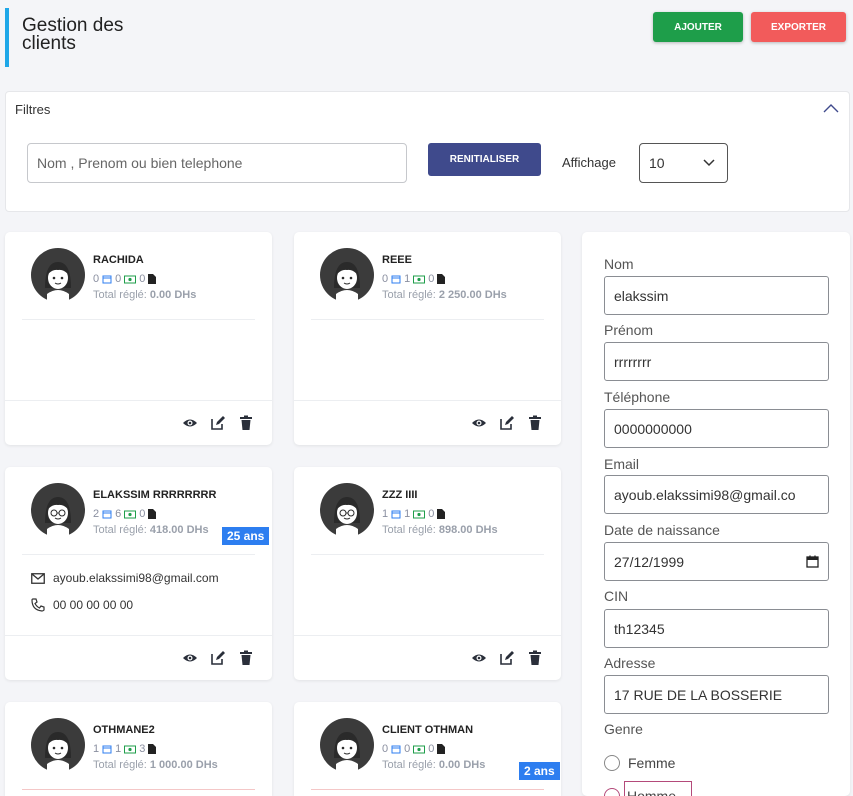 The width and height of the screenshot is (853, 796). I want to click on cin-field: th12345, so click(716, 628).